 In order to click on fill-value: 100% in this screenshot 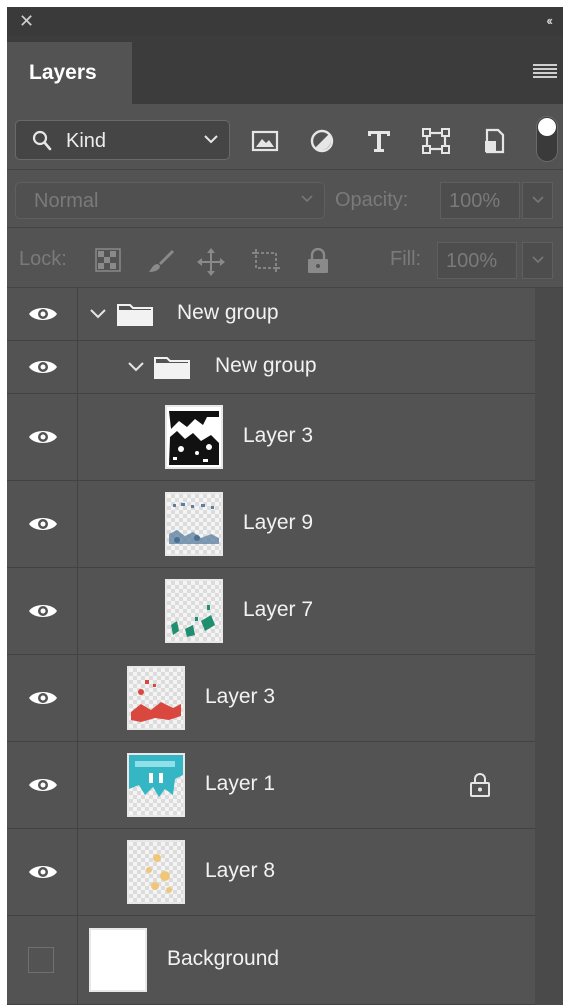, I will do `click(472, 261)`.